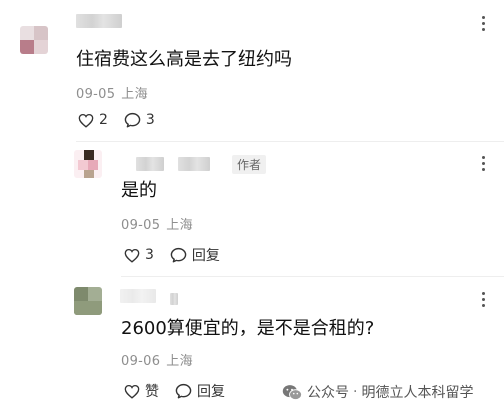  I want to click on comment-actions: 赞 回复, so click(182, 391).